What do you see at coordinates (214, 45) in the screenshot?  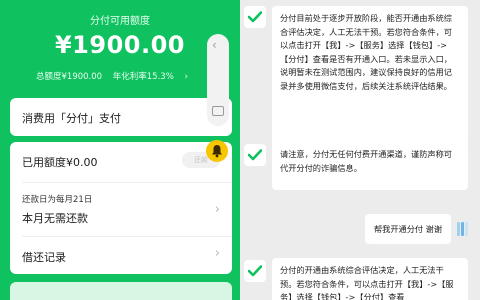 I see `chevron-left-icon: ‹` at bounding box center [214, 45].